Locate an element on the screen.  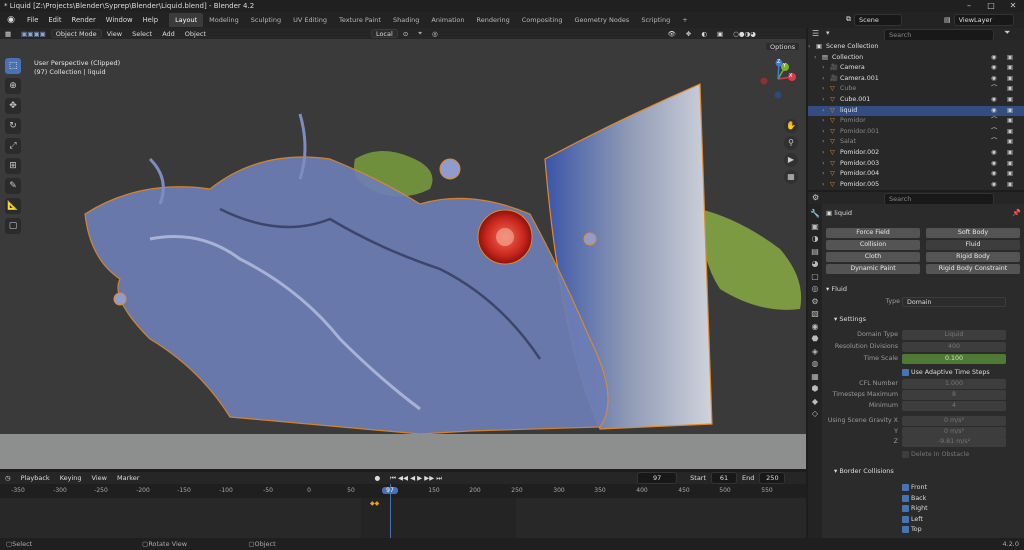
snap-icon: ⌖ is located at coordinates (420, 33).